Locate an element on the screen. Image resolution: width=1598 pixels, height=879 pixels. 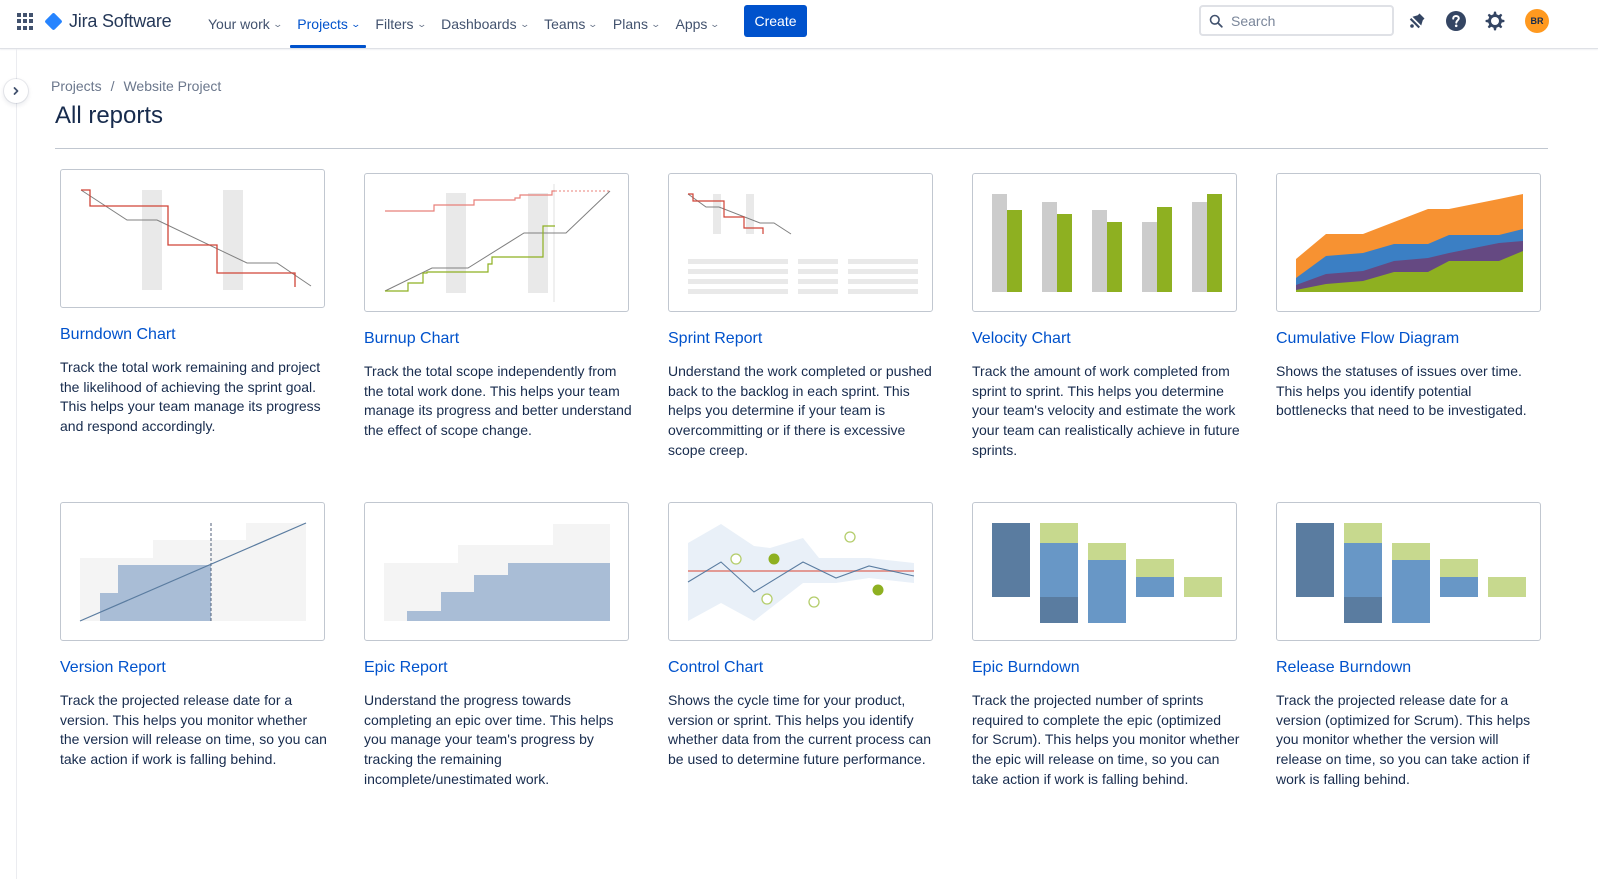
report-title-link: Sprint Report is located at coordinates (715, 339).